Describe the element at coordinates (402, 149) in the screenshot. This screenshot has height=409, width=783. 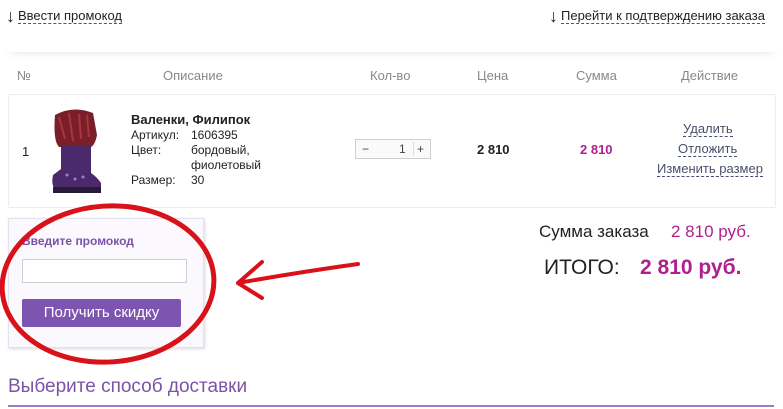
I see `quantity-input: 1` at that location.